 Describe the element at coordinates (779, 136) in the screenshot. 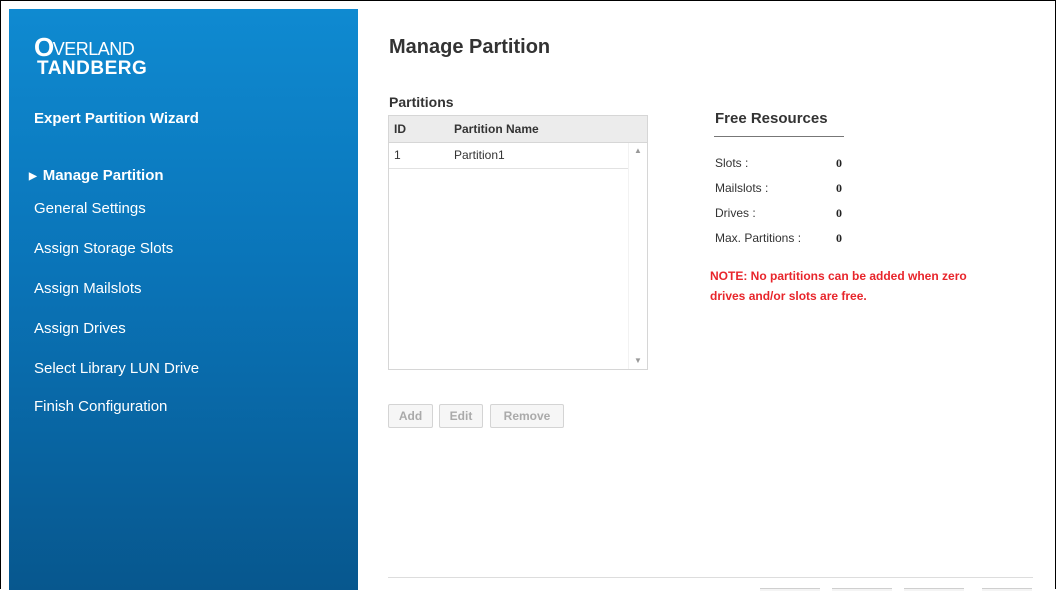

I see `free-resources-divider` at that location.